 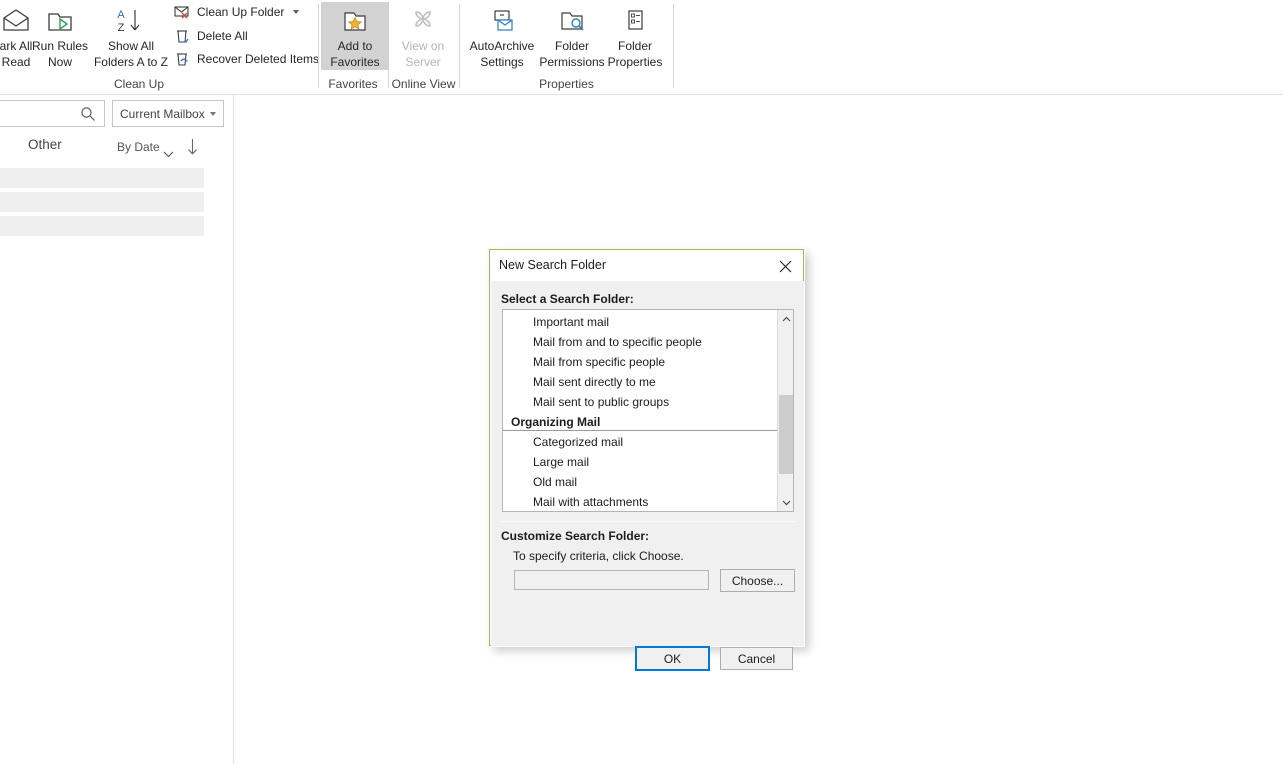 I want to click on search-input, so click(x=30, y=113).